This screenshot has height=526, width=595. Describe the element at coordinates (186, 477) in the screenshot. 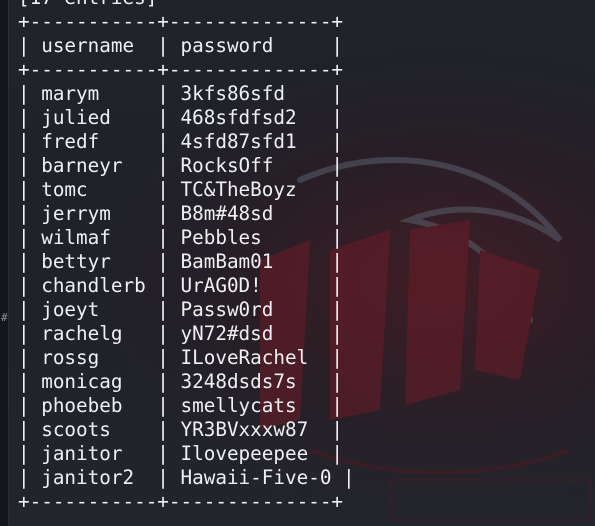

I see `table-row: | janitor2 | Hawaii-Five-0 |` at that location.